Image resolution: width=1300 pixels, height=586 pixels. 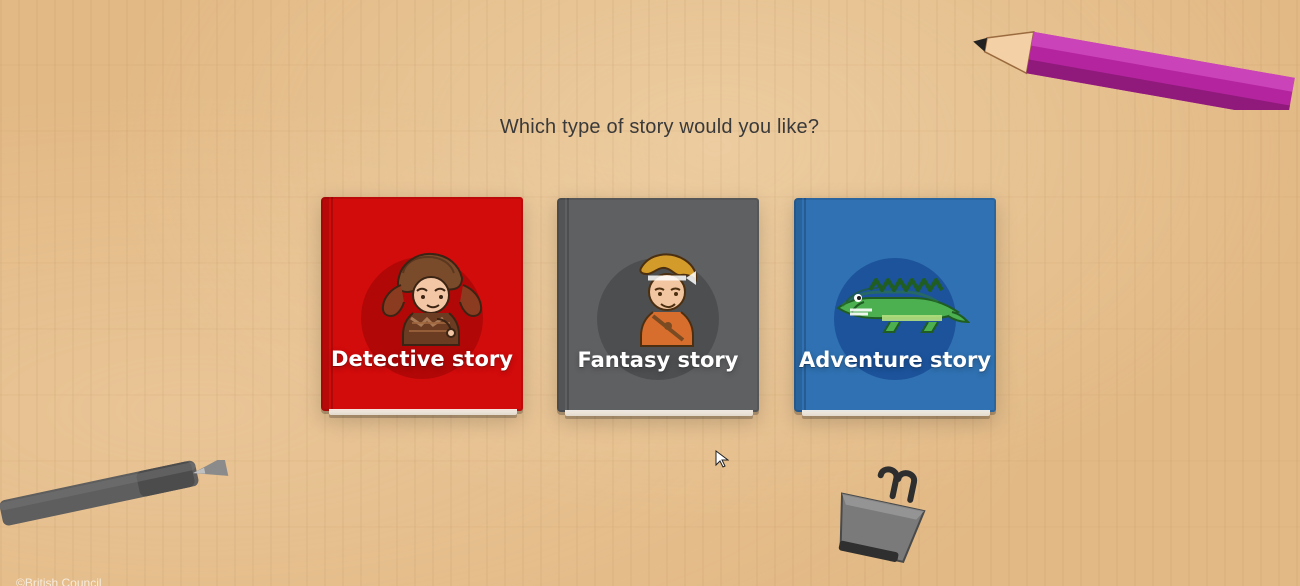 I want to click on pen-icon, so click(x=120, y=506).